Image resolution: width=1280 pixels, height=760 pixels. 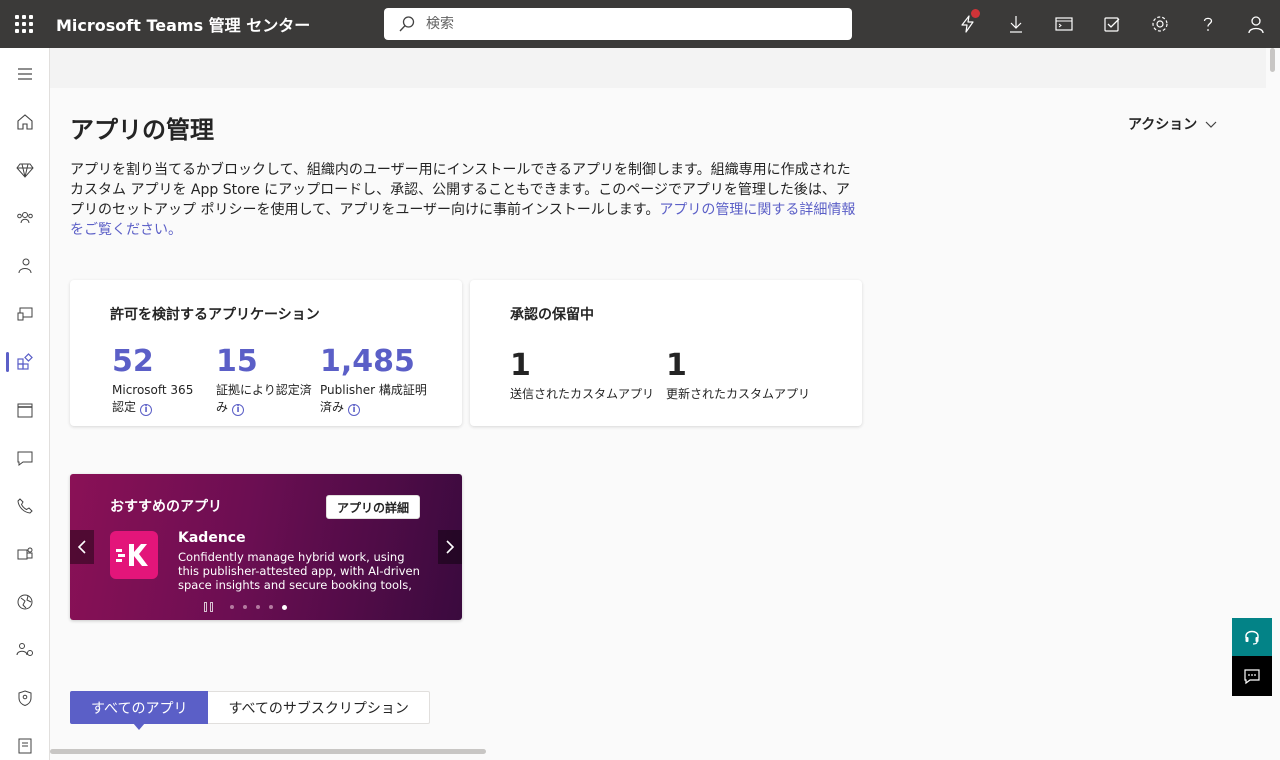 I want to click on actions-menu-button: アクション, so click(x=1172, y=124).